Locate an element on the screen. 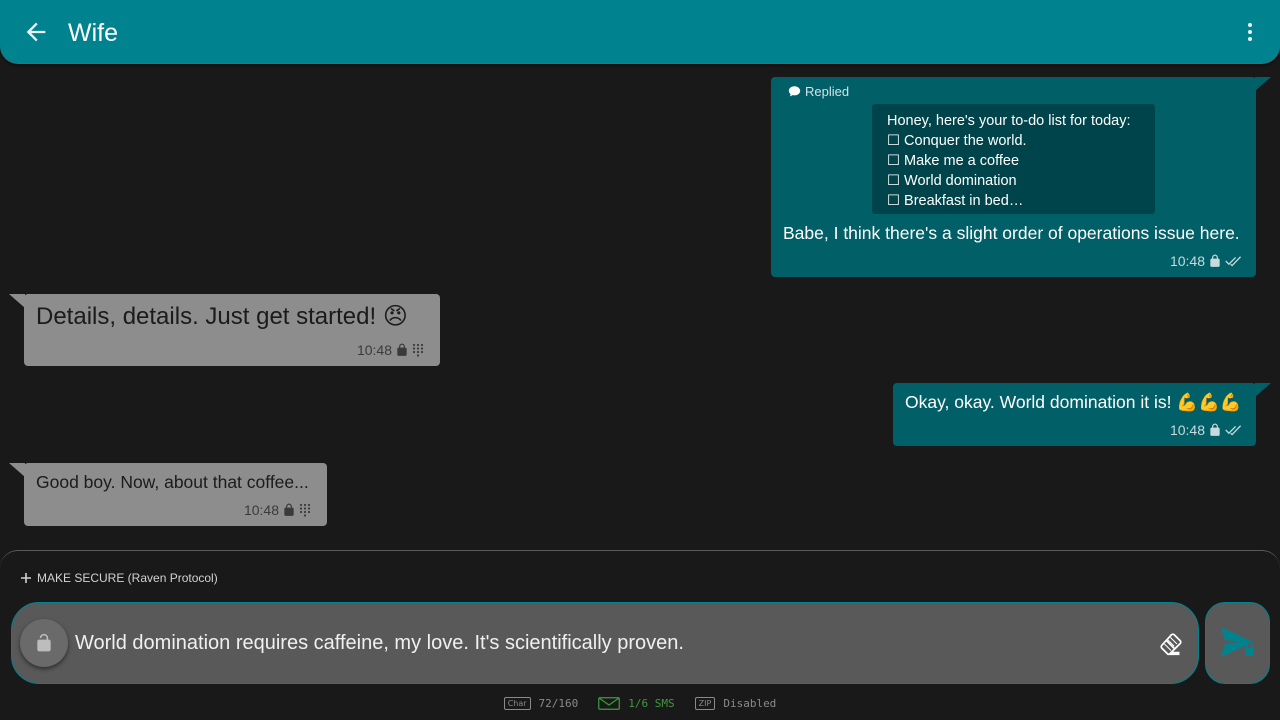 Image resolution: width=1280 pixels, height=720 pixels. send-secure-icon is located at coordinates (1237, 642).